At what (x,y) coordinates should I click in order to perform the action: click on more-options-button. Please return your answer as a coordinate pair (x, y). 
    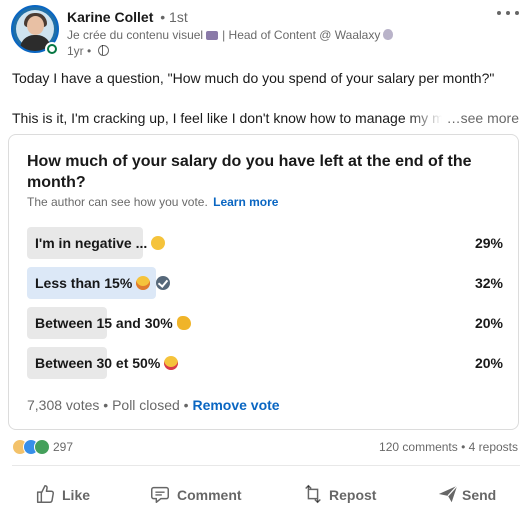
    Looking at the image, I should click on (508, 13).